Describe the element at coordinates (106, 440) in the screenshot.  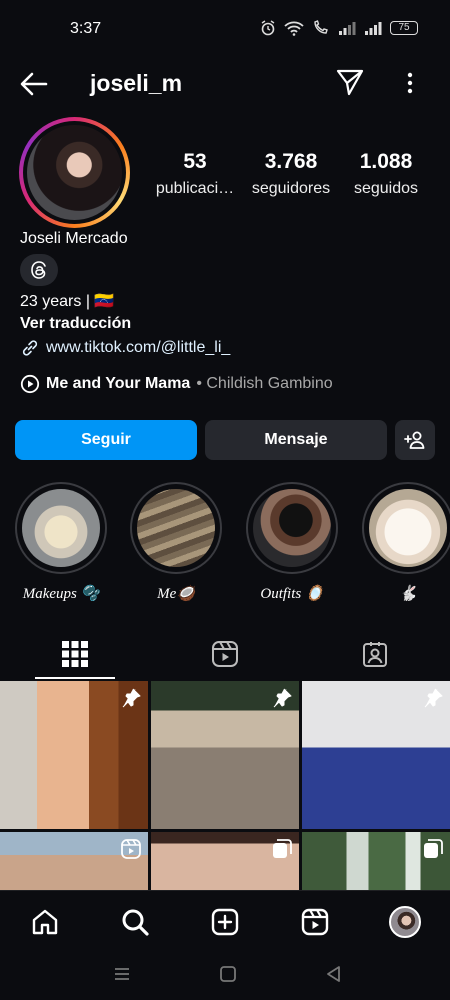
I see `follow-button: Seguir` at that location.